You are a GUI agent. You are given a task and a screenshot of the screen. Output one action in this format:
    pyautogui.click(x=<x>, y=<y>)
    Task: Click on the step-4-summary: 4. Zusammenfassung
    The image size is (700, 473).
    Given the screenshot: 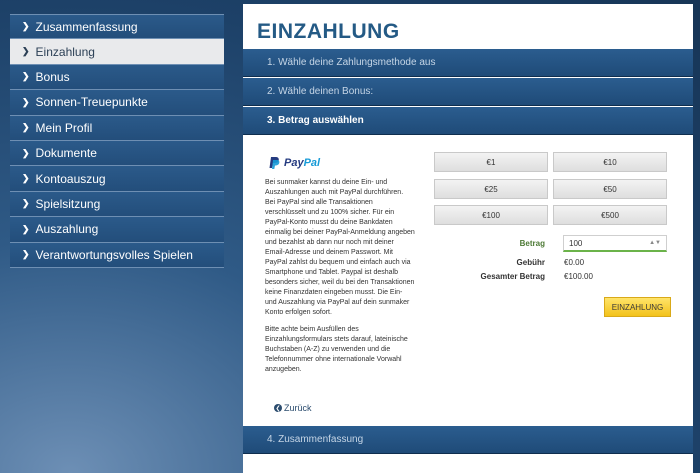 What is the action you would take?
    pyautogui.click(x=468, y=440)
    